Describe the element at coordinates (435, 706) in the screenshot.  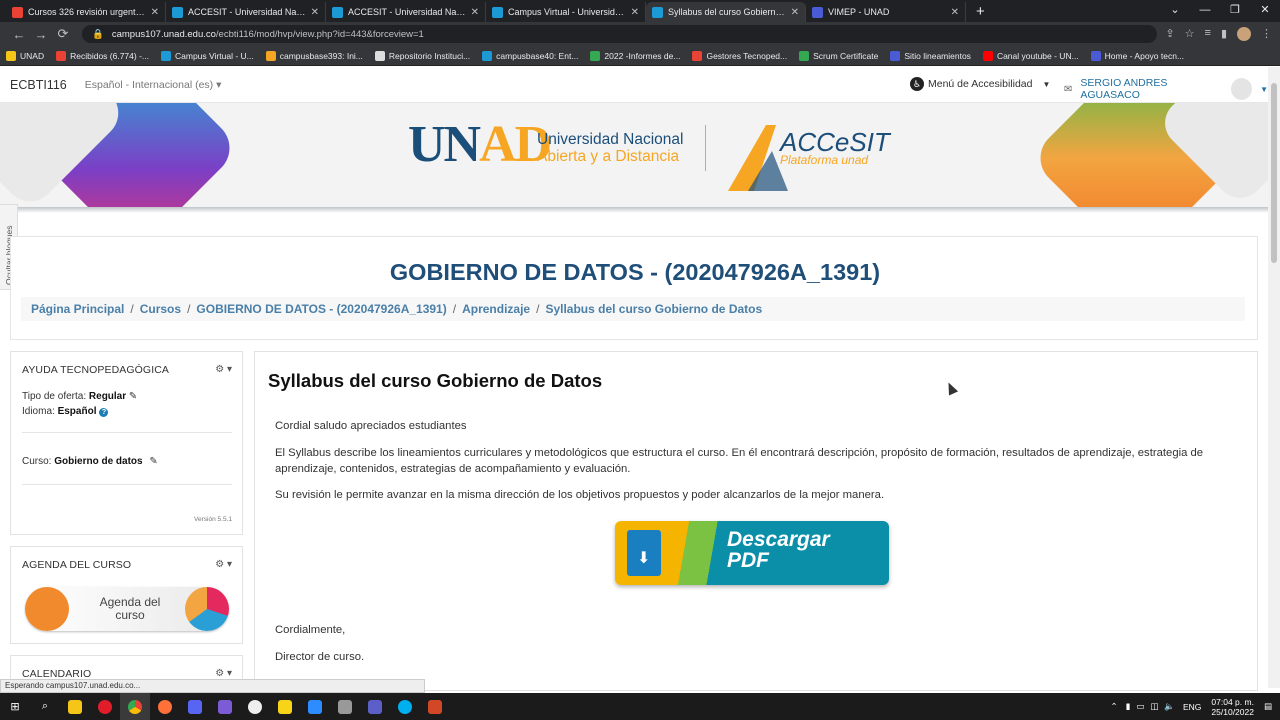
I see `powerpoint-icon` at that location.